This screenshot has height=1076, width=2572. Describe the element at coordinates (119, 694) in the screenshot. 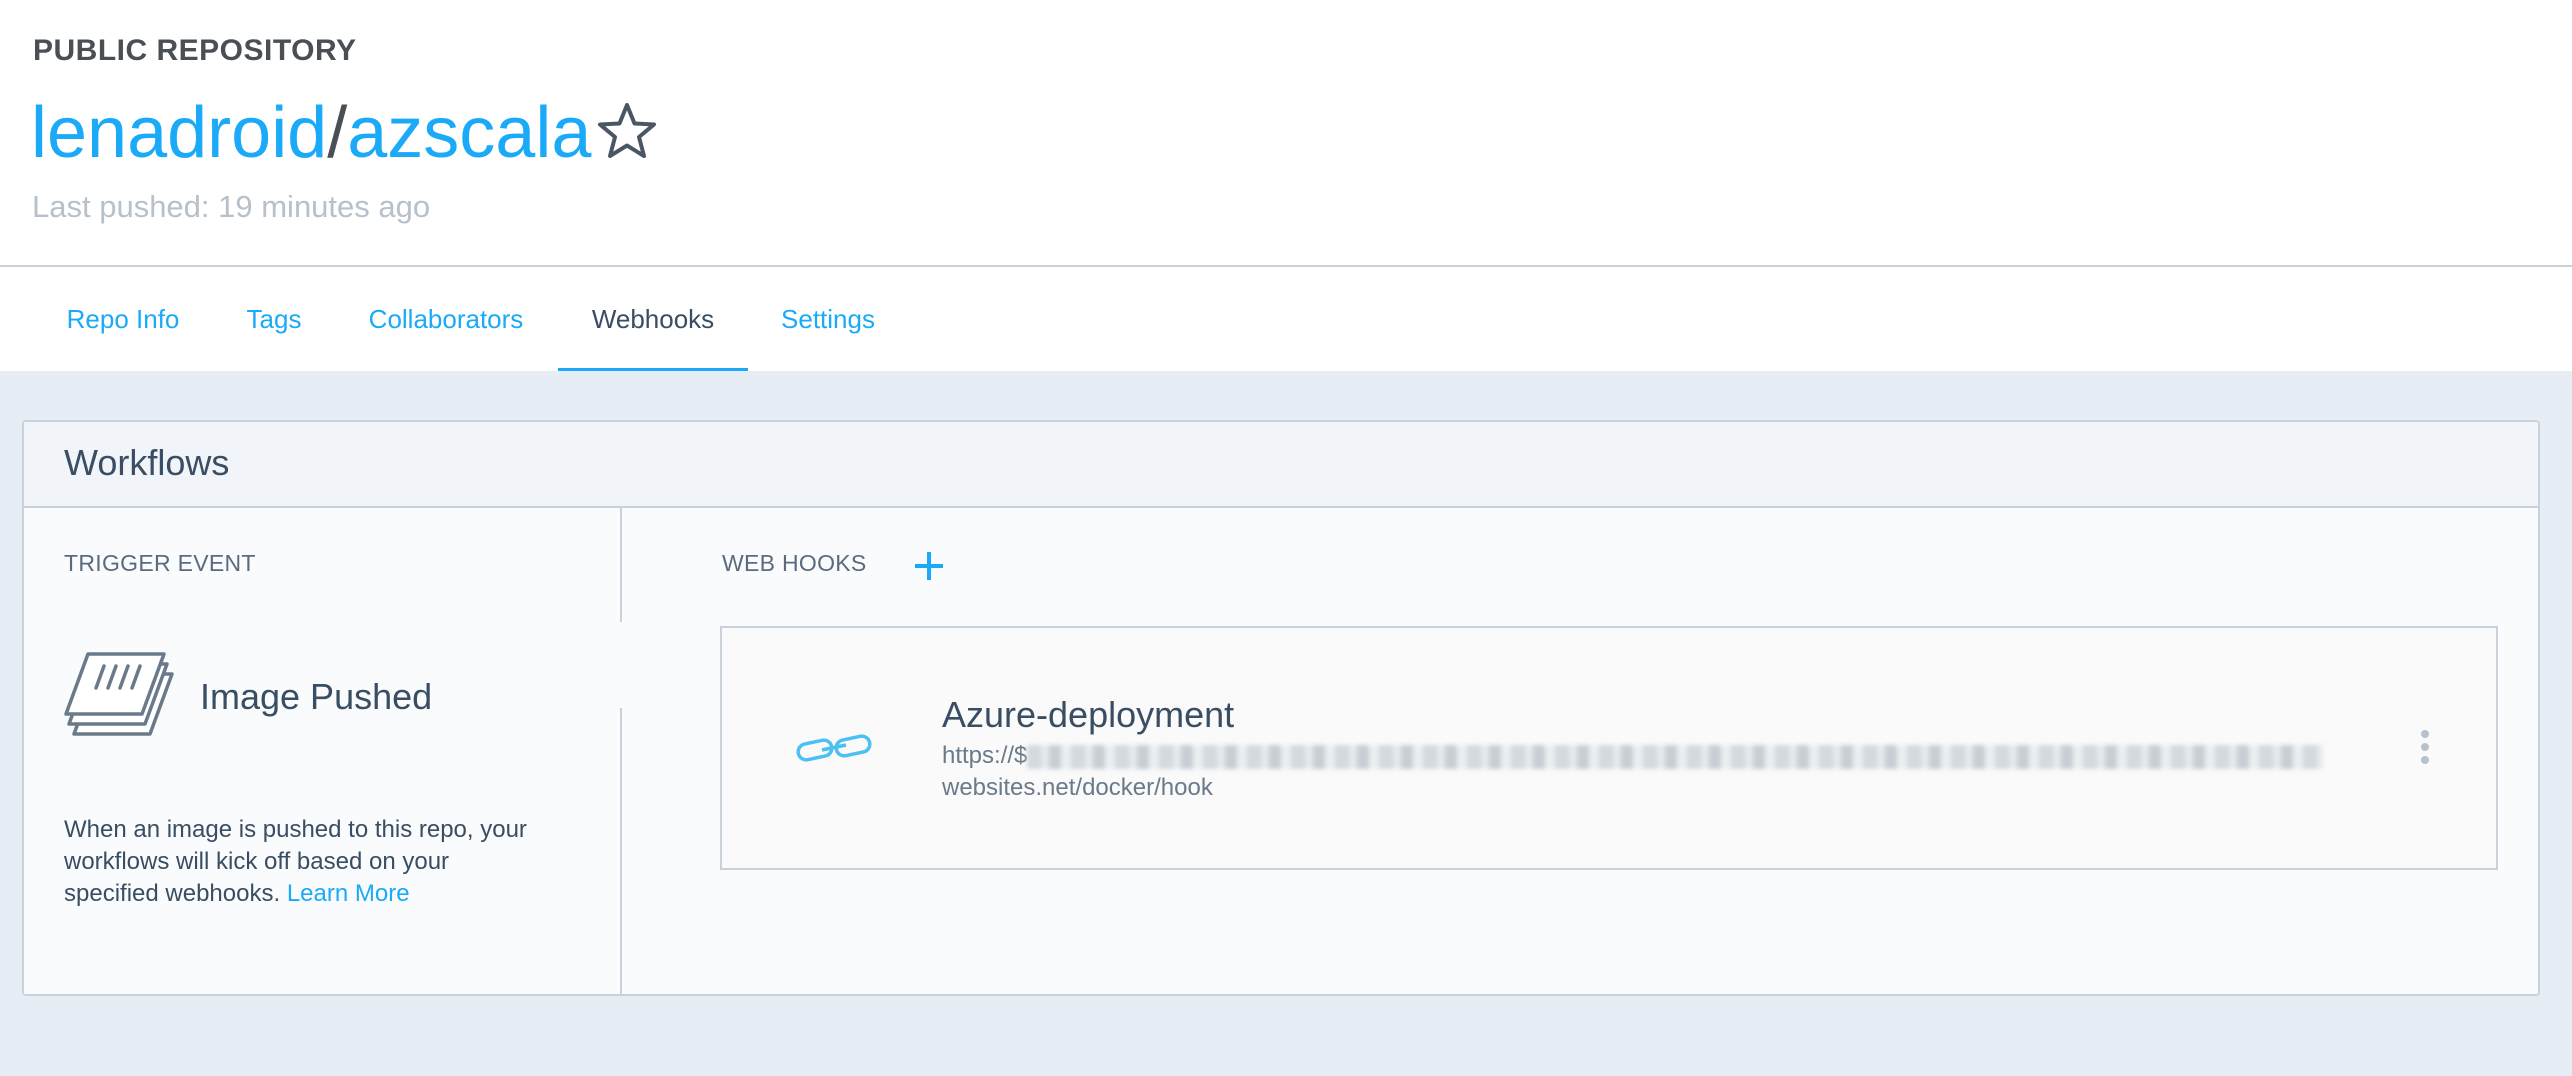

I see `stacked-layers-icon` at that location.